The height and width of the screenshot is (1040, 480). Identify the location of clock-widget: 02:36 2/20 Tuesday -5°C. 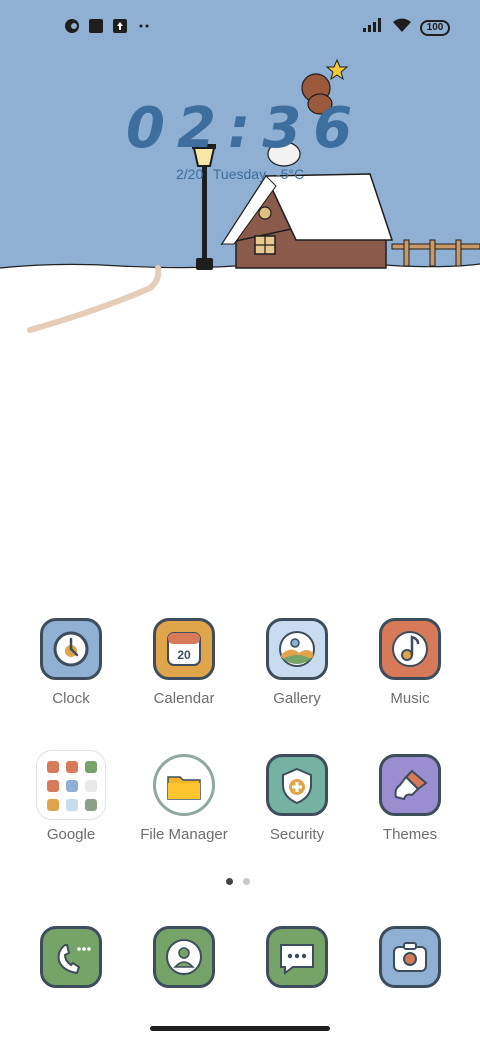
(240, 142).